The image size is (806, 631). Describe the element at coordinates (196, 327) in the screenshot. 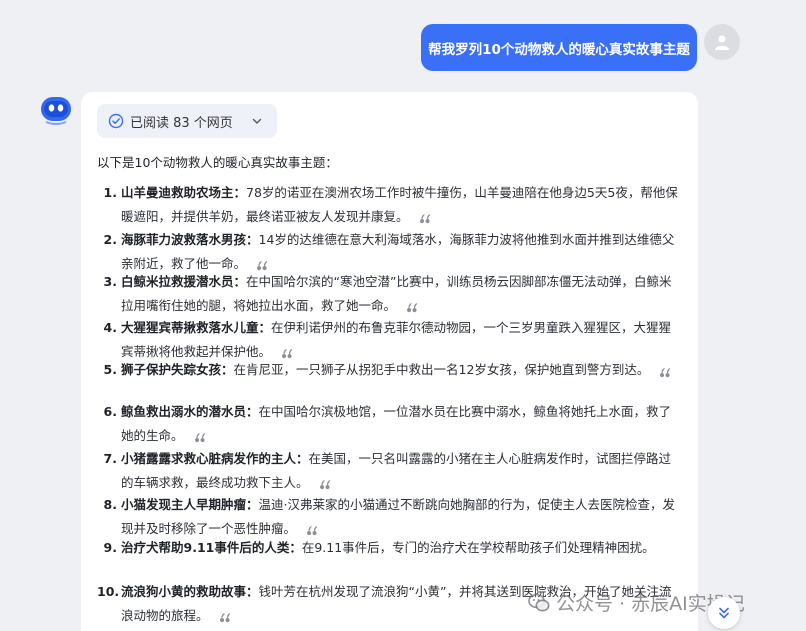

I see `list-item-title: 大猩猩宾蒂揪救落水儿童：` at that location.